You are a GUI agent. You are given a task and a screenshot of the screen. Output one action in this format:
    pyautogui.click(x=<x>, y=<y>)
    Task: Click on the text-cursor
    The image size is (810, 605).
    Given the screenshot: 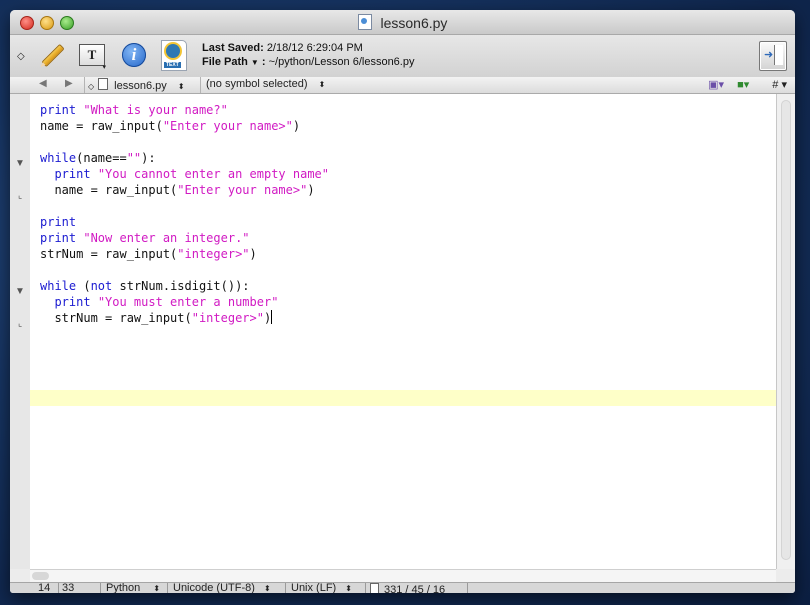 What is the action you would take?
    pyautogui.click(x=272, y=317)
    